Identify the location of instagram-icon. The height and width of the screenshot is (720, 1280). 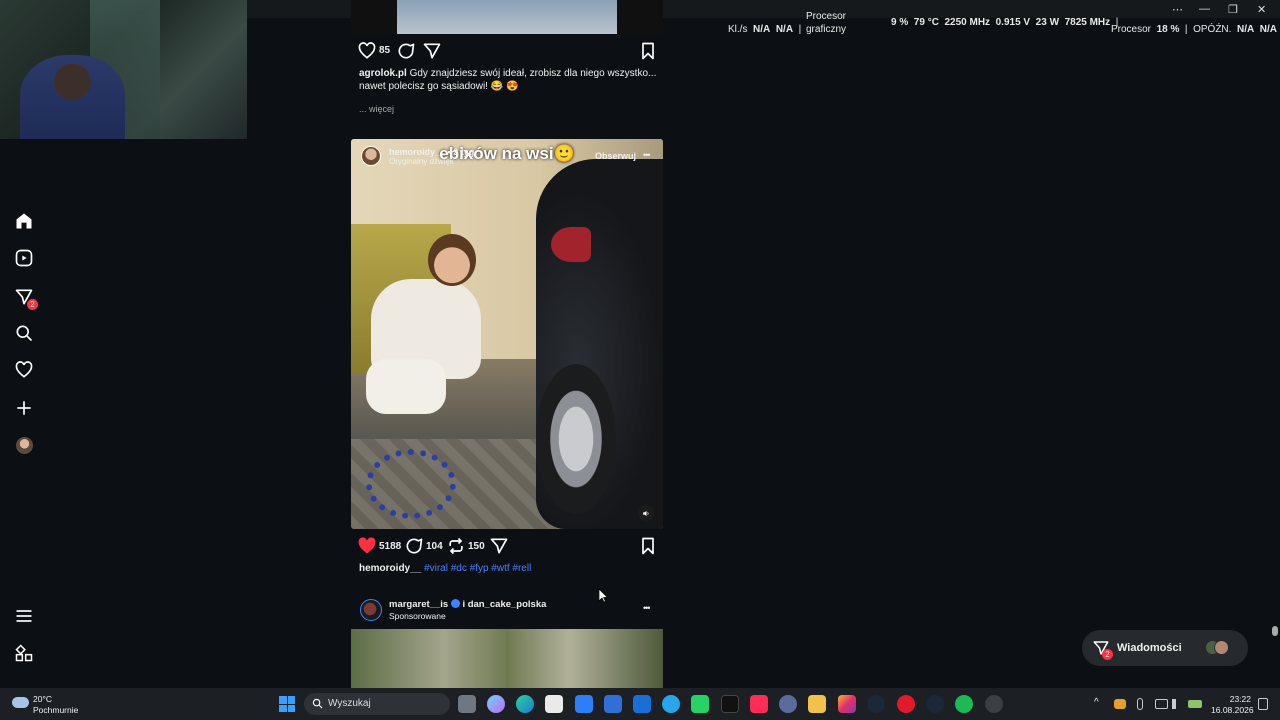
(847, 704).